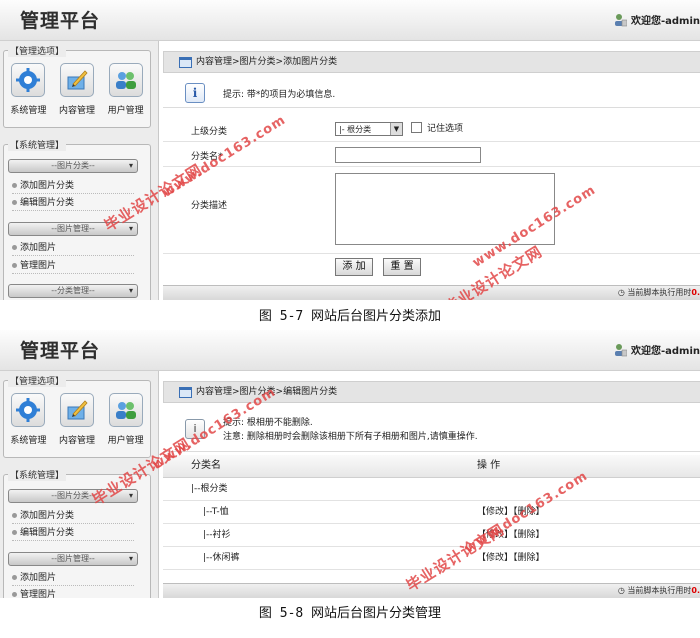 This screenshot has height=638, width=700. I want to click on quick-icons: 系统管理 内容管理 用户管理, so click(77, 89).